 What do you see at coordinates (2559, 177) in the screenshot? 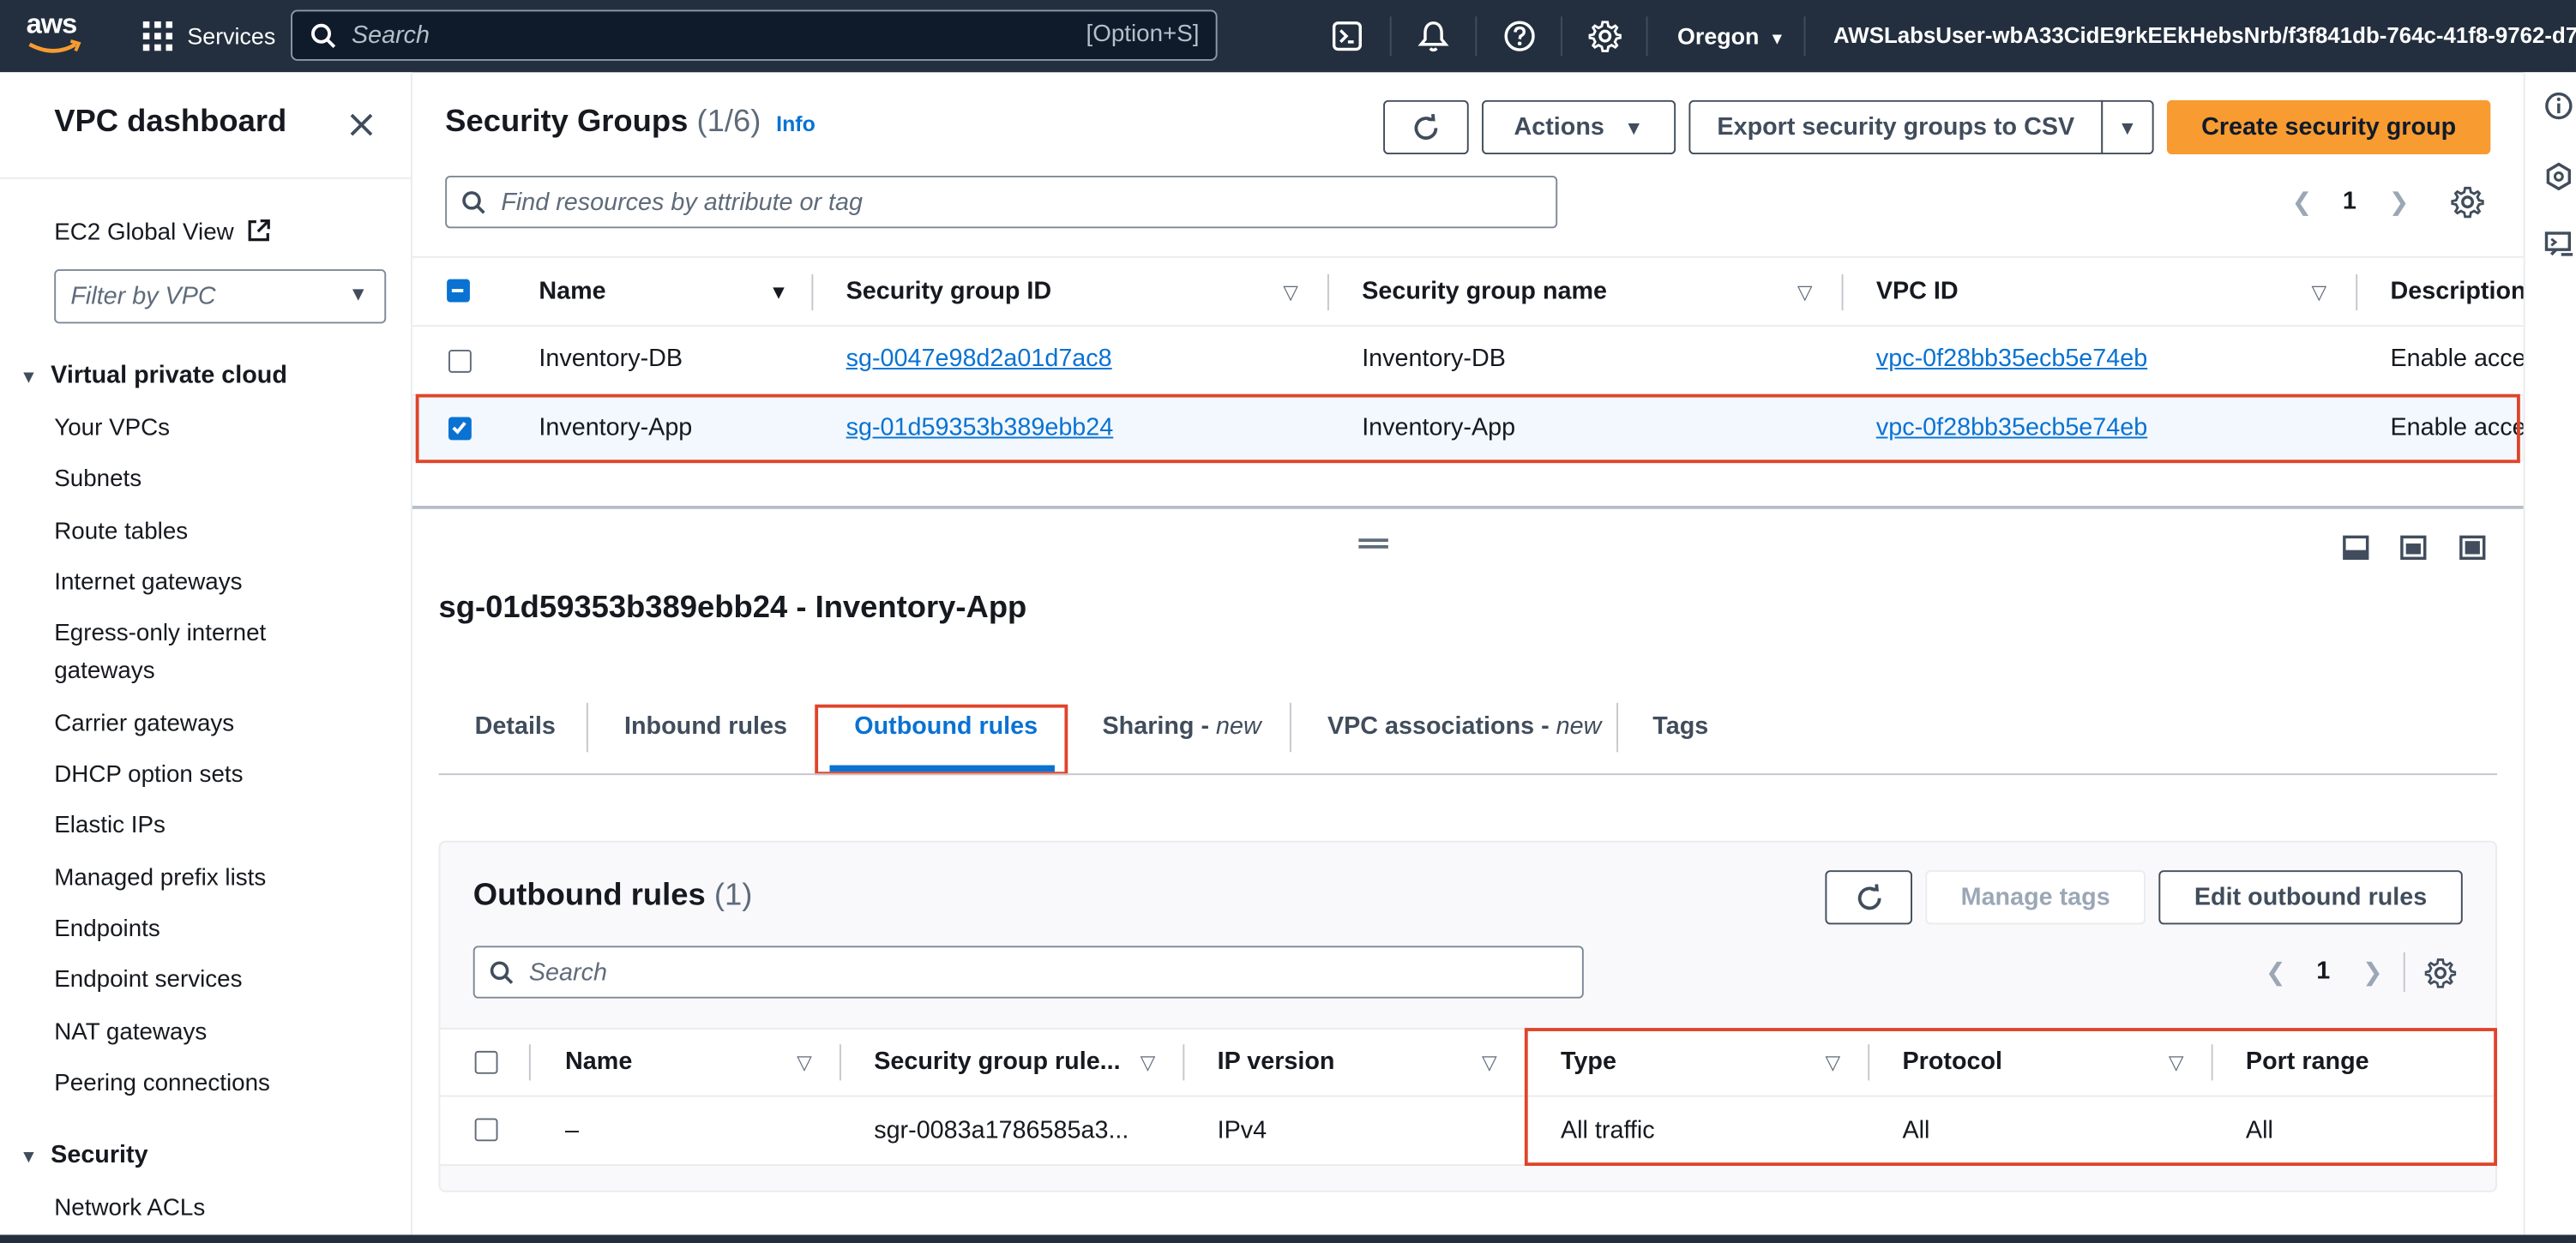
I see `hexagon-icon` at bounding box center [2559, 177].